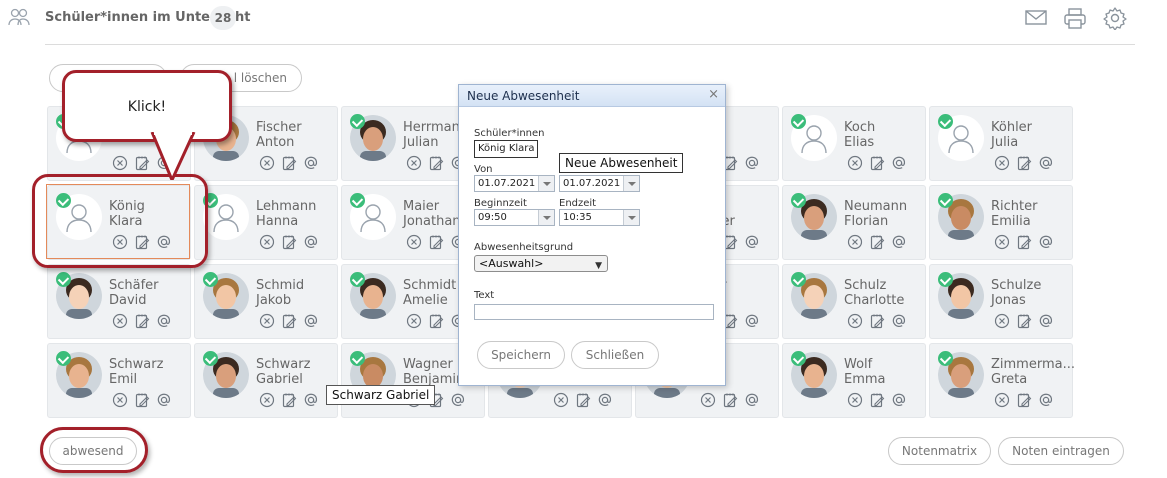 The width and height of the screenshot is (1167, 478). What do you see at coordinates (119, 380) in the screenshot?
I see `student-card: Schwarz Emil` at bounding box center [119, 380].